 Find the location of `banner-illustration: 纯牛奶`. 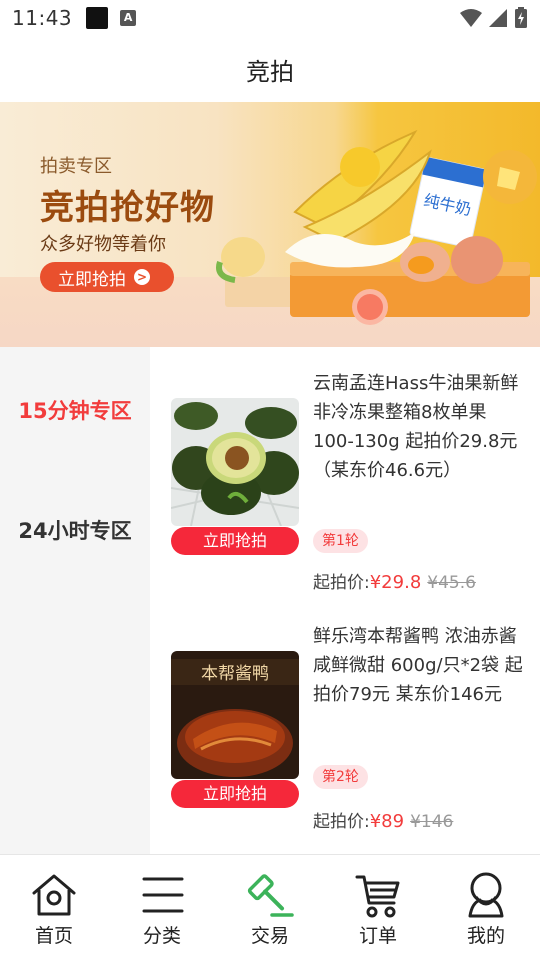

banner-illustration: 纯牛奶 is located at coordinates (376, 227).